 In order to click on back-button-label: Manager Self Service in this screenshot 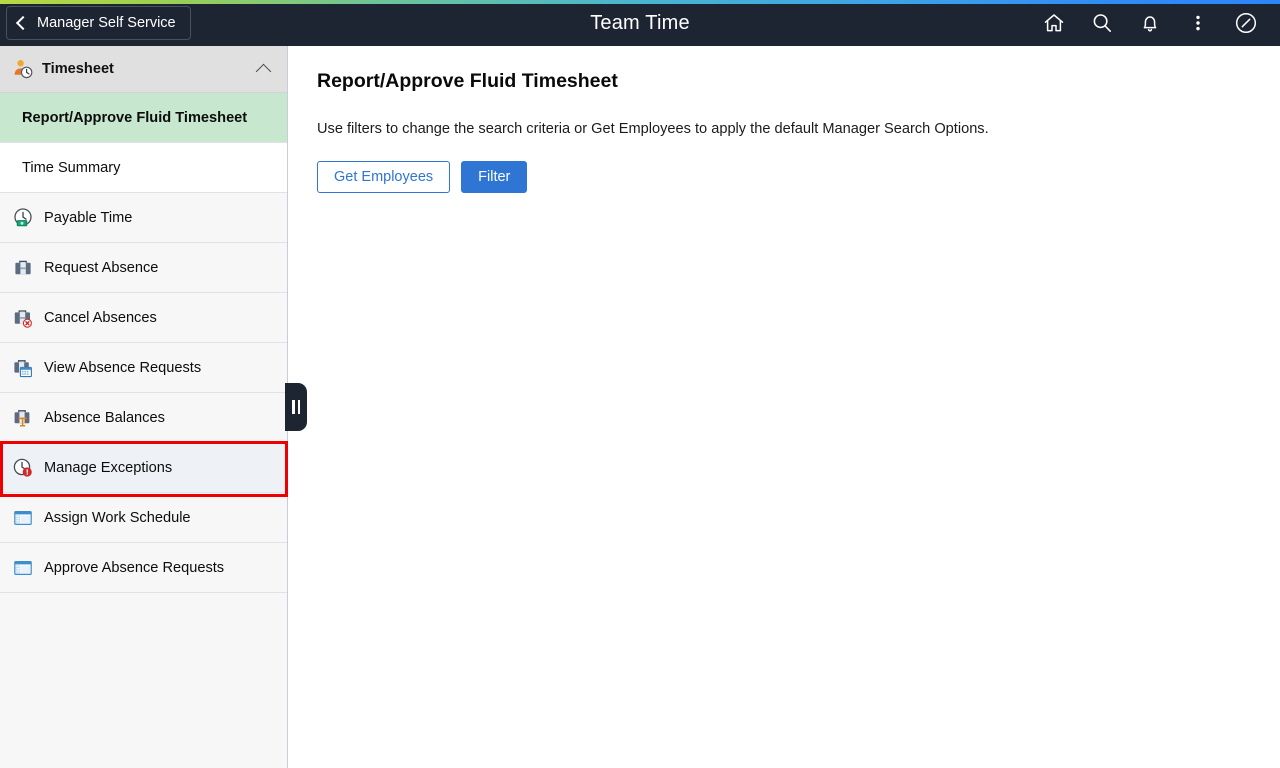, I will do `click(106, 23)`.